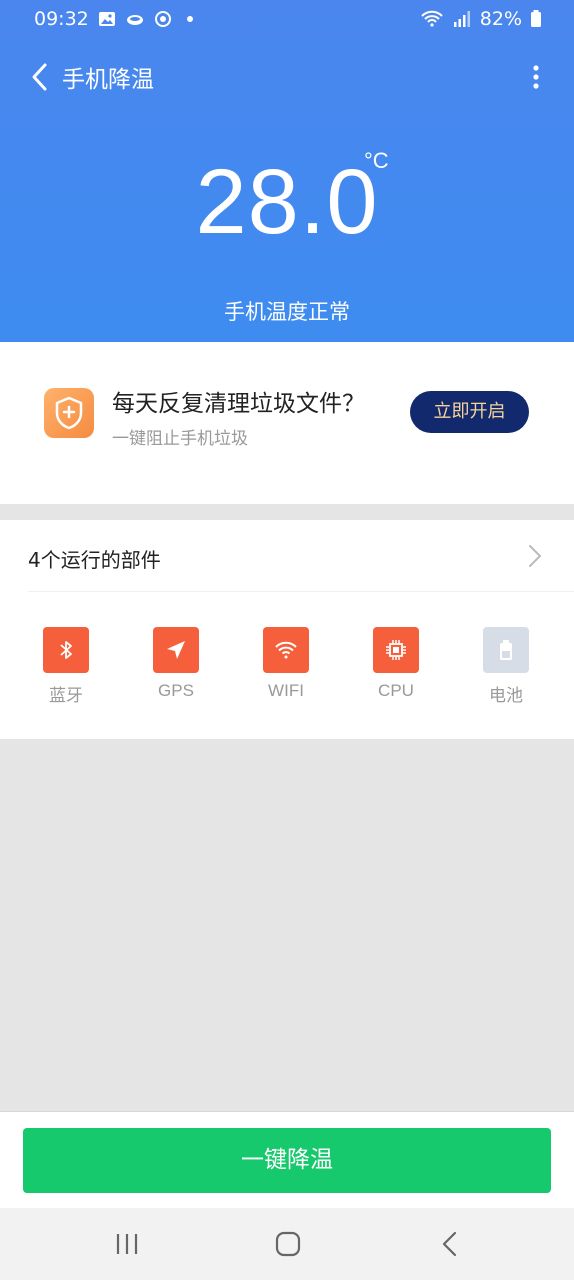 Image resolution: width=574 pixels, height=1280 pixels. I want to click on part-label: WIFI, so click(286, 690).